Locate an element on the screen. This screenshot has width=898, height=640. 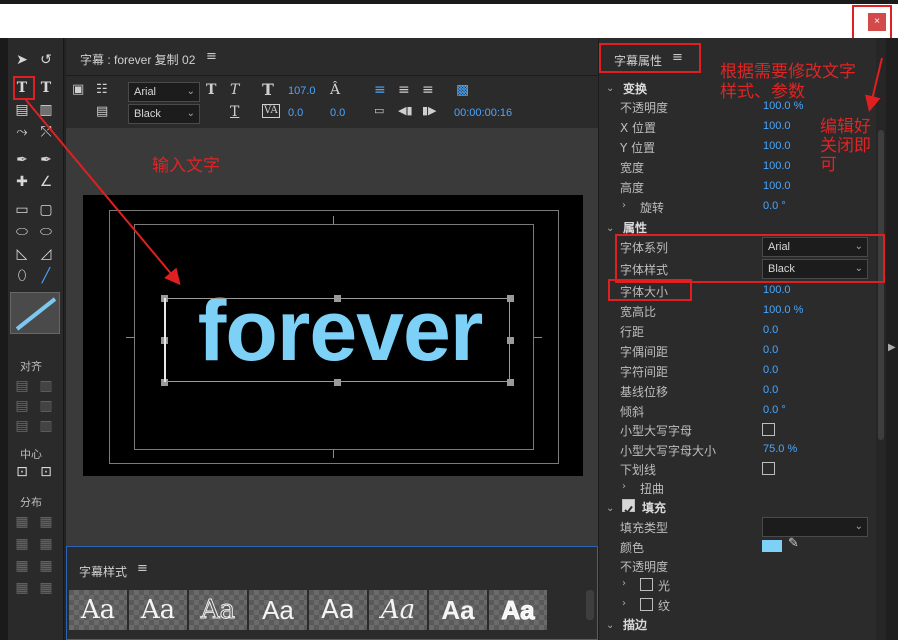
font-size-value: 107.0 is located at coordinates (302, 91).